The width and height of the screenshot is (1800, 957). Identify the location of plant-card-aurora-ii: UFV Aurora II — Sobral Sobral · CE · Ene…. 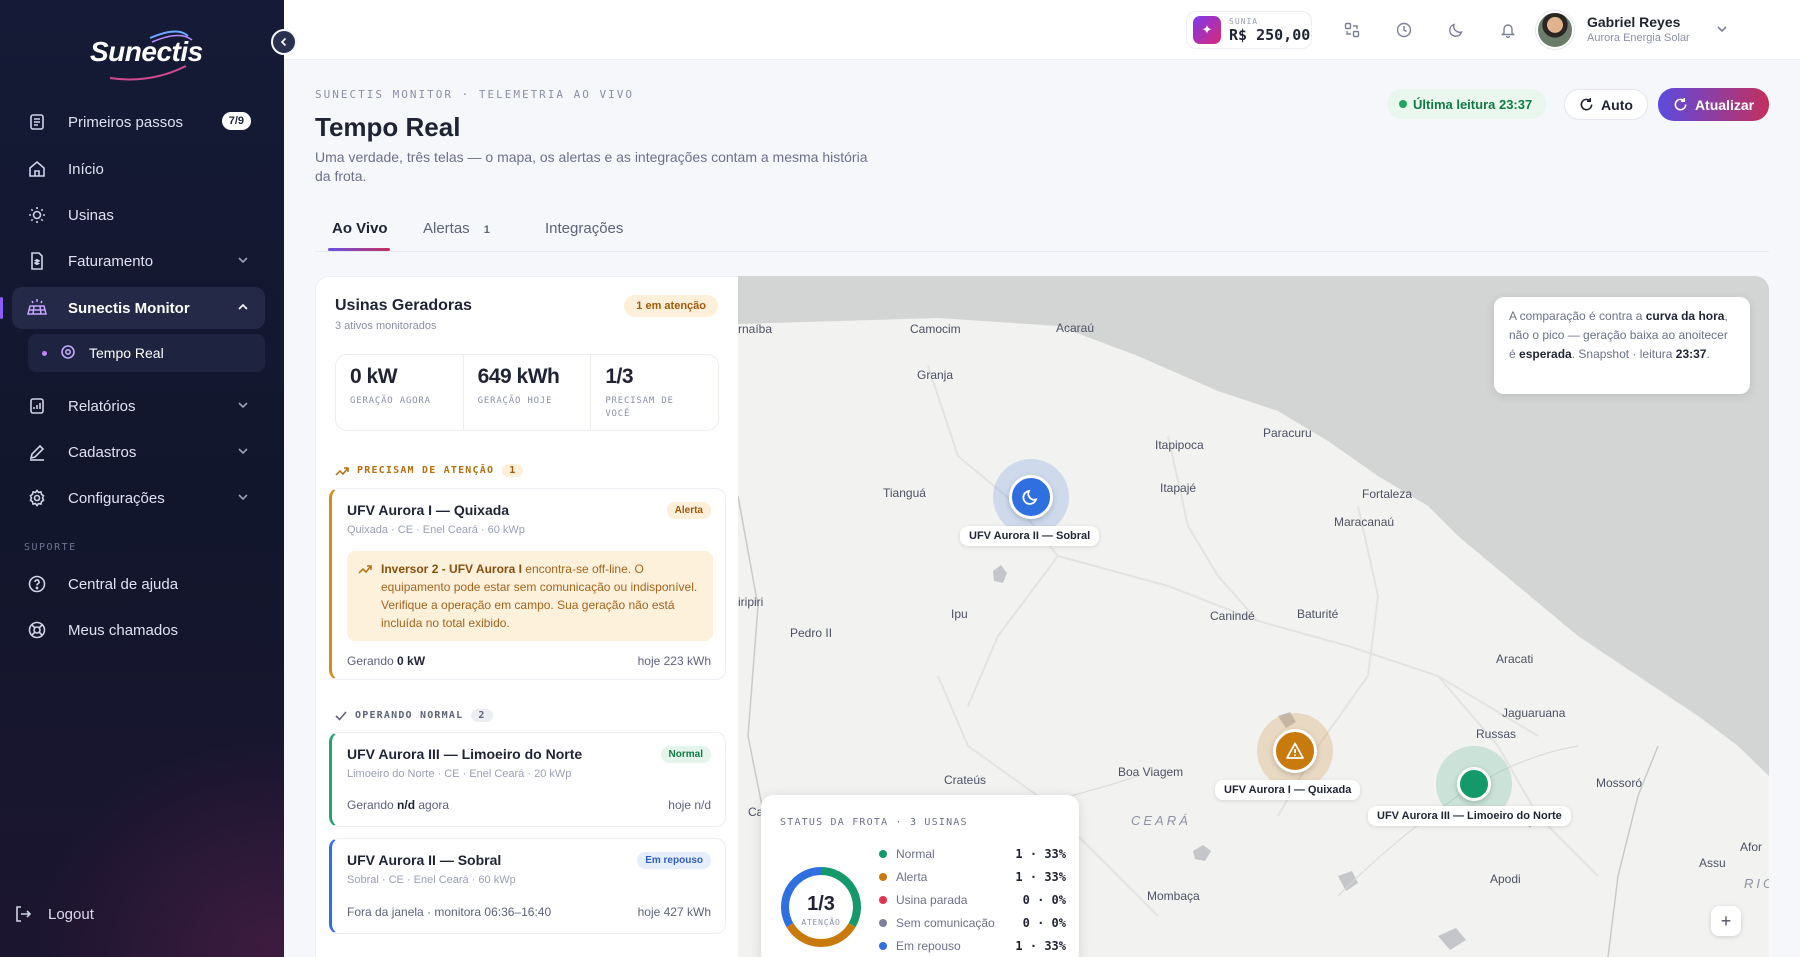
(527, 886).